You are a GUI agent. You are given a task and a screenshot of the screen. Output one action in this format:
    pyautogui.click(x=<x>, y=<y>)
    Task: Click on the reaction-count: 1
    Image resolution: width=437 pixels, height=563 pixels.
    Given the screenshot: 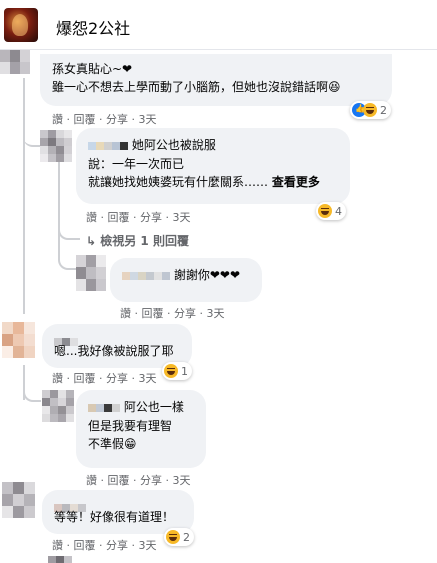 What is the action you would take?
    pyautogui.click(x=184, y=371)
    